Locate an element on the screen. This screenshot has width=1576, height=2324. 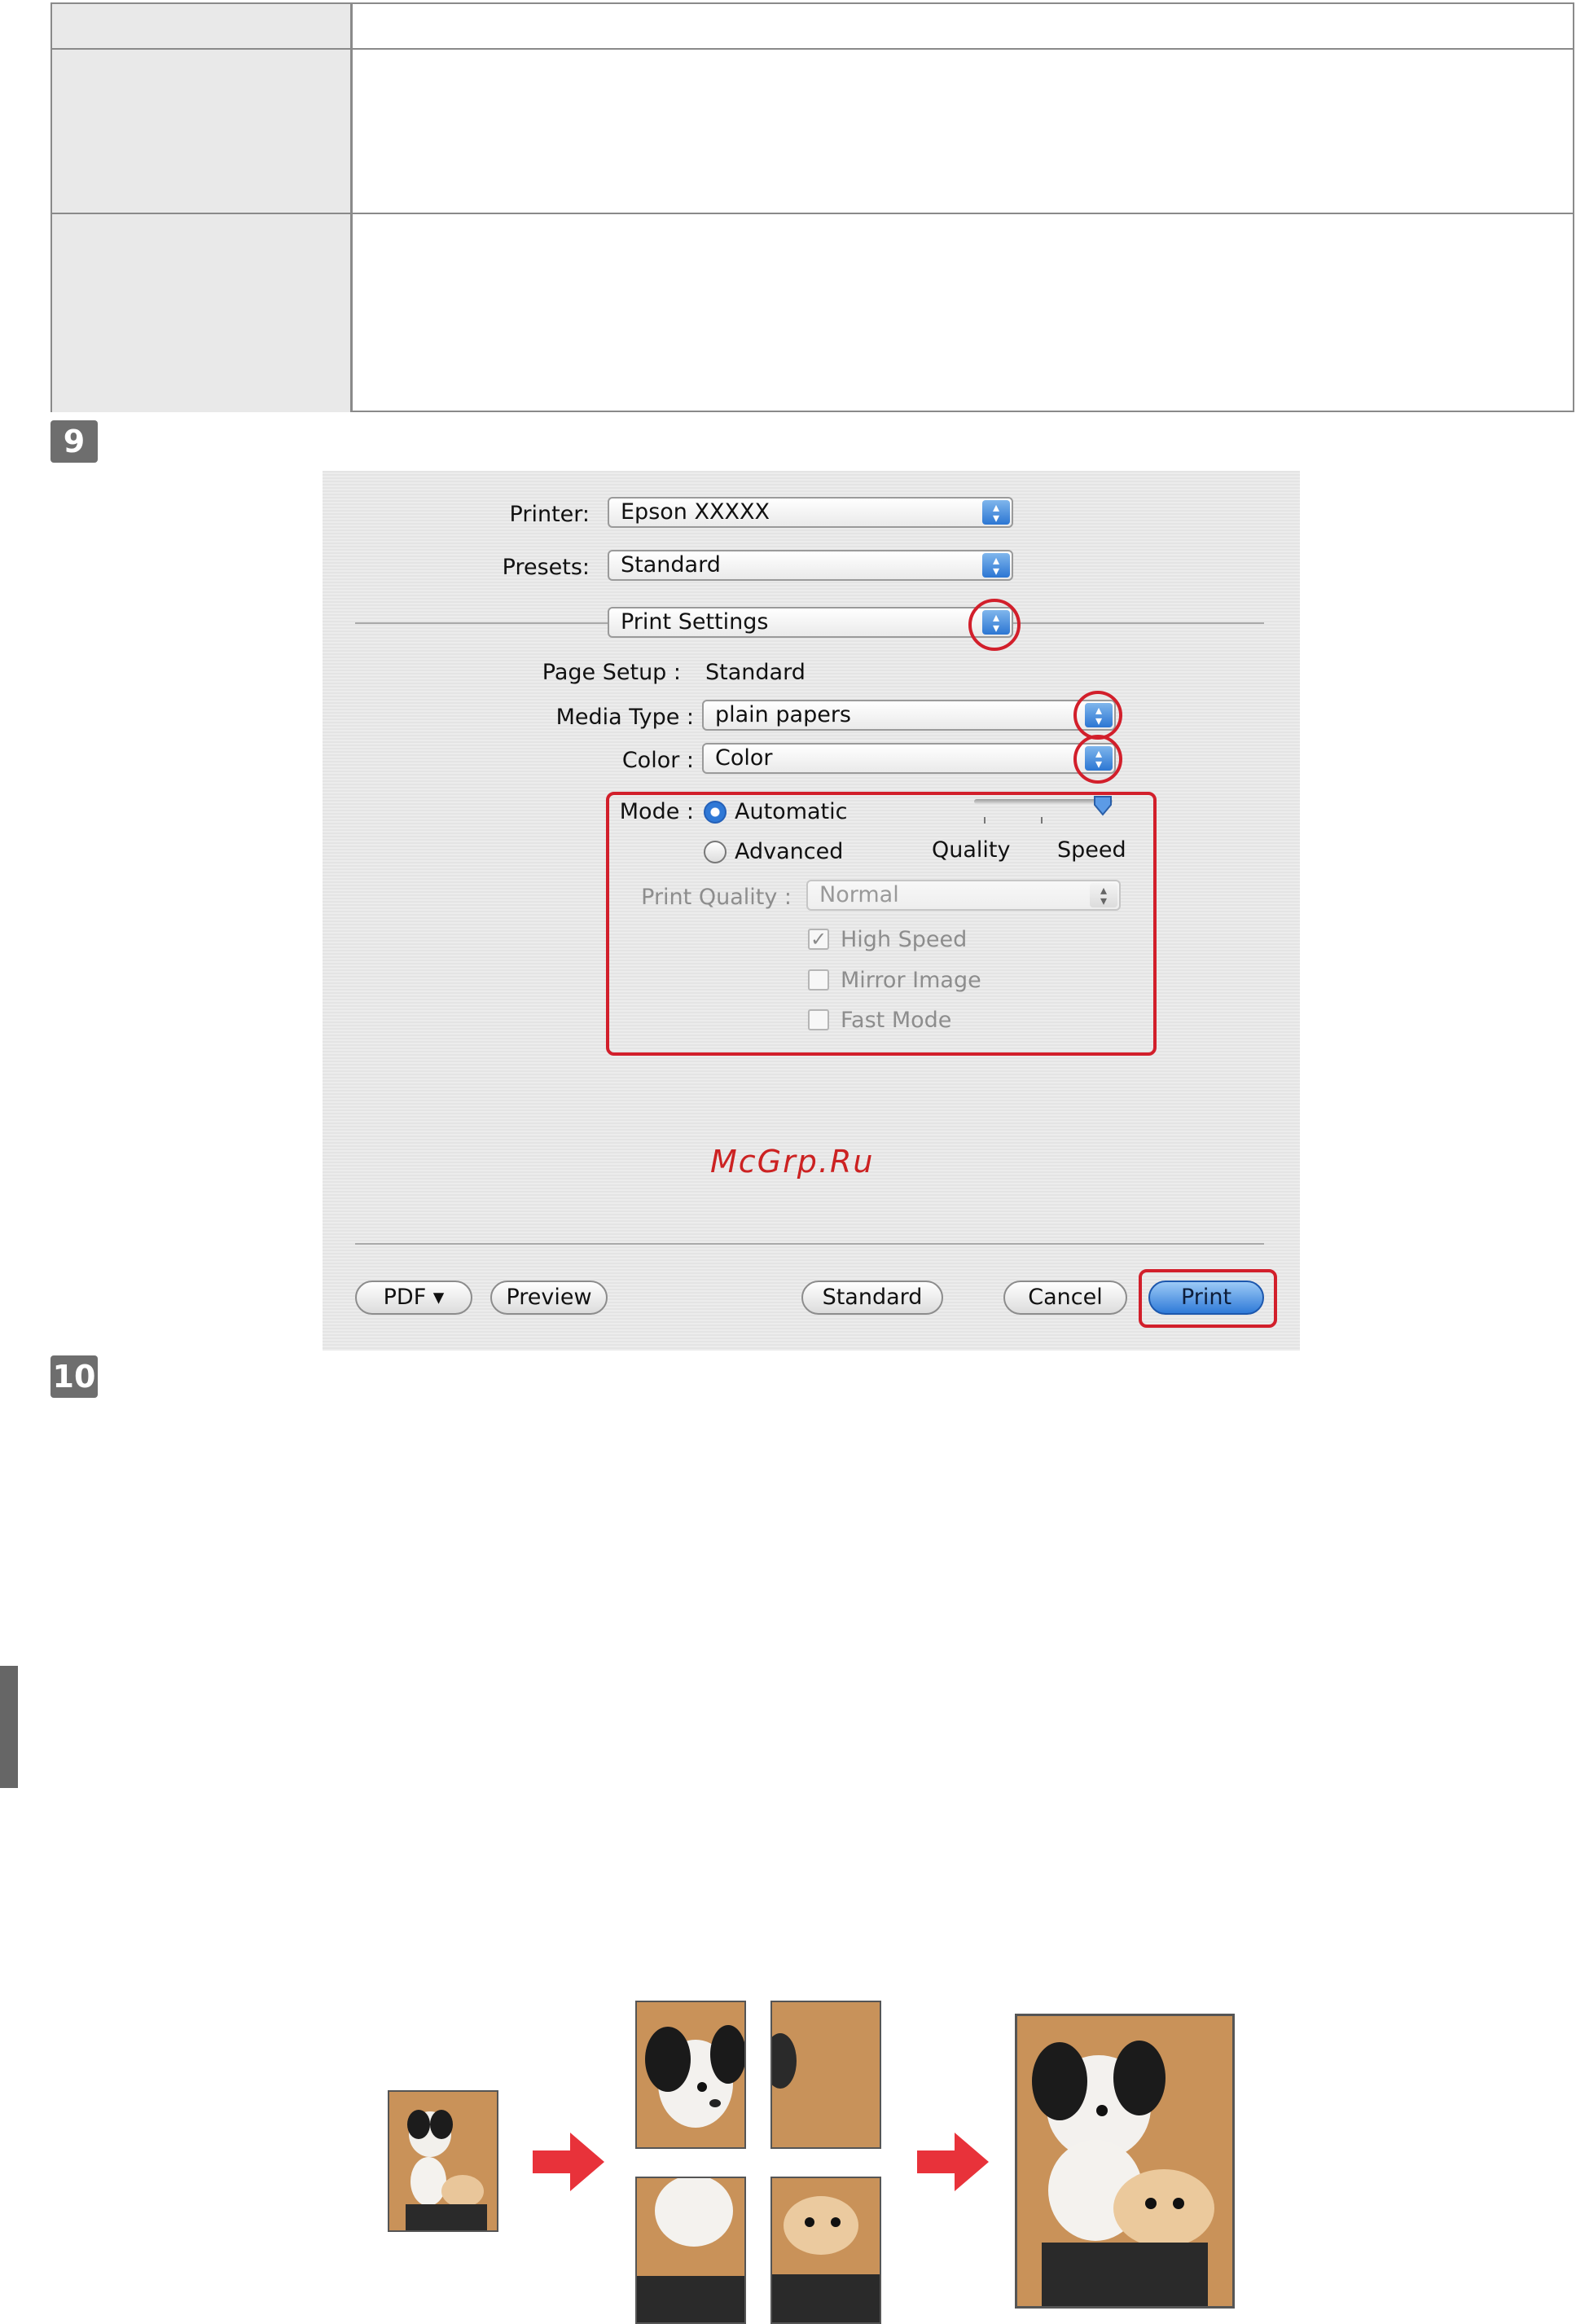
panel-popup-value: Print Settings is located at coordinates (695, 622).